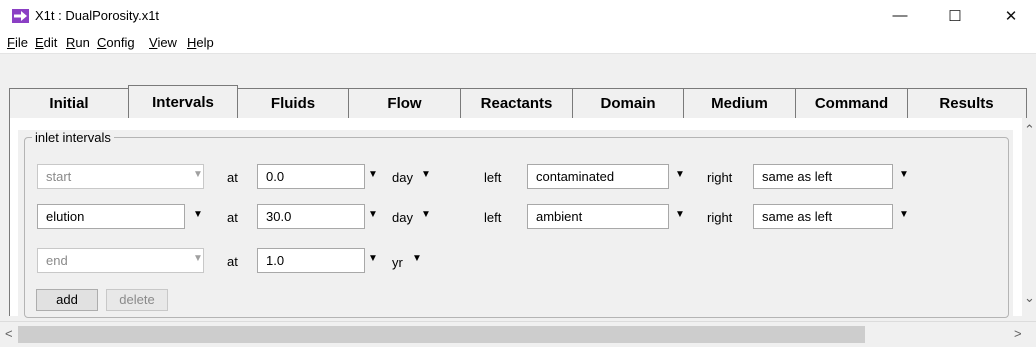 This screenshot has width=1036, height=347. Describe the element at coordinates (120, 176) in the screenshot. I see `interval-name-combo: start` at that location.